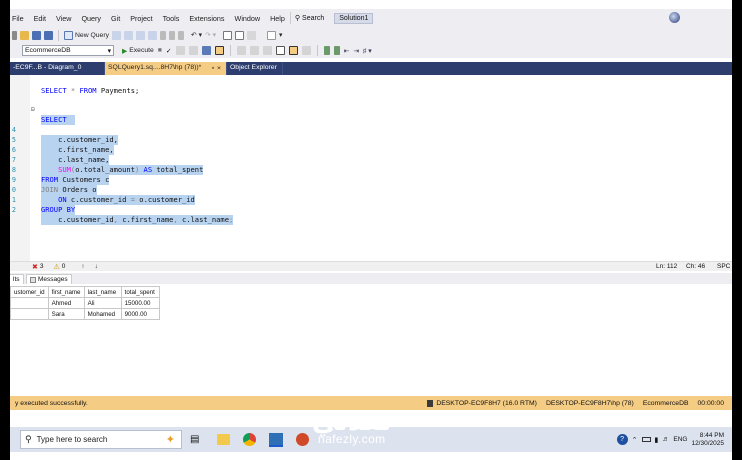 This screenshot has width=742, height=460. What do you see at coordinates (166, 68) in the screenshot?
I see `tab-sqlquery: SQLQuery1.sq....8H7\hp (78))* ⋆ ×` at bounding box center [166, 68].